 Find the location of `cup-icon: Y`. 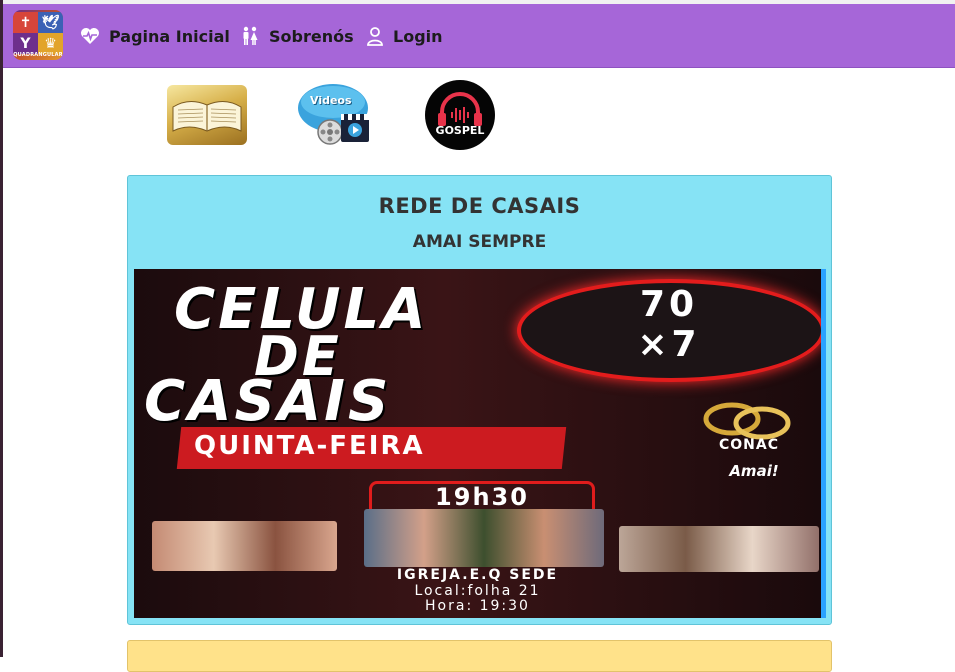

cup-icon: Y is located at coordinates (25, 43).